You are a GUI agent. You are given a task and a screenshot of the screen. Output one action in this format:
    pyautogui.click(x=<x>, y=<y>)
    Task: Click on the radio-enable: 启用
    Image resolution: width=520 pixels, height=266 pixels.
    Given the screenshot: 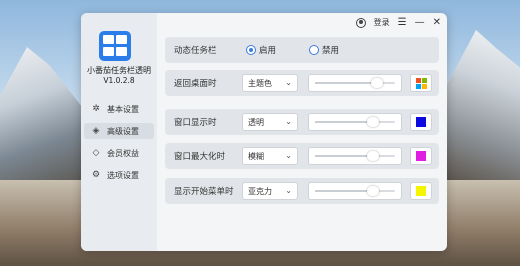 What is the action you would take?
    pyautogui.click(x=261, y=50)
    